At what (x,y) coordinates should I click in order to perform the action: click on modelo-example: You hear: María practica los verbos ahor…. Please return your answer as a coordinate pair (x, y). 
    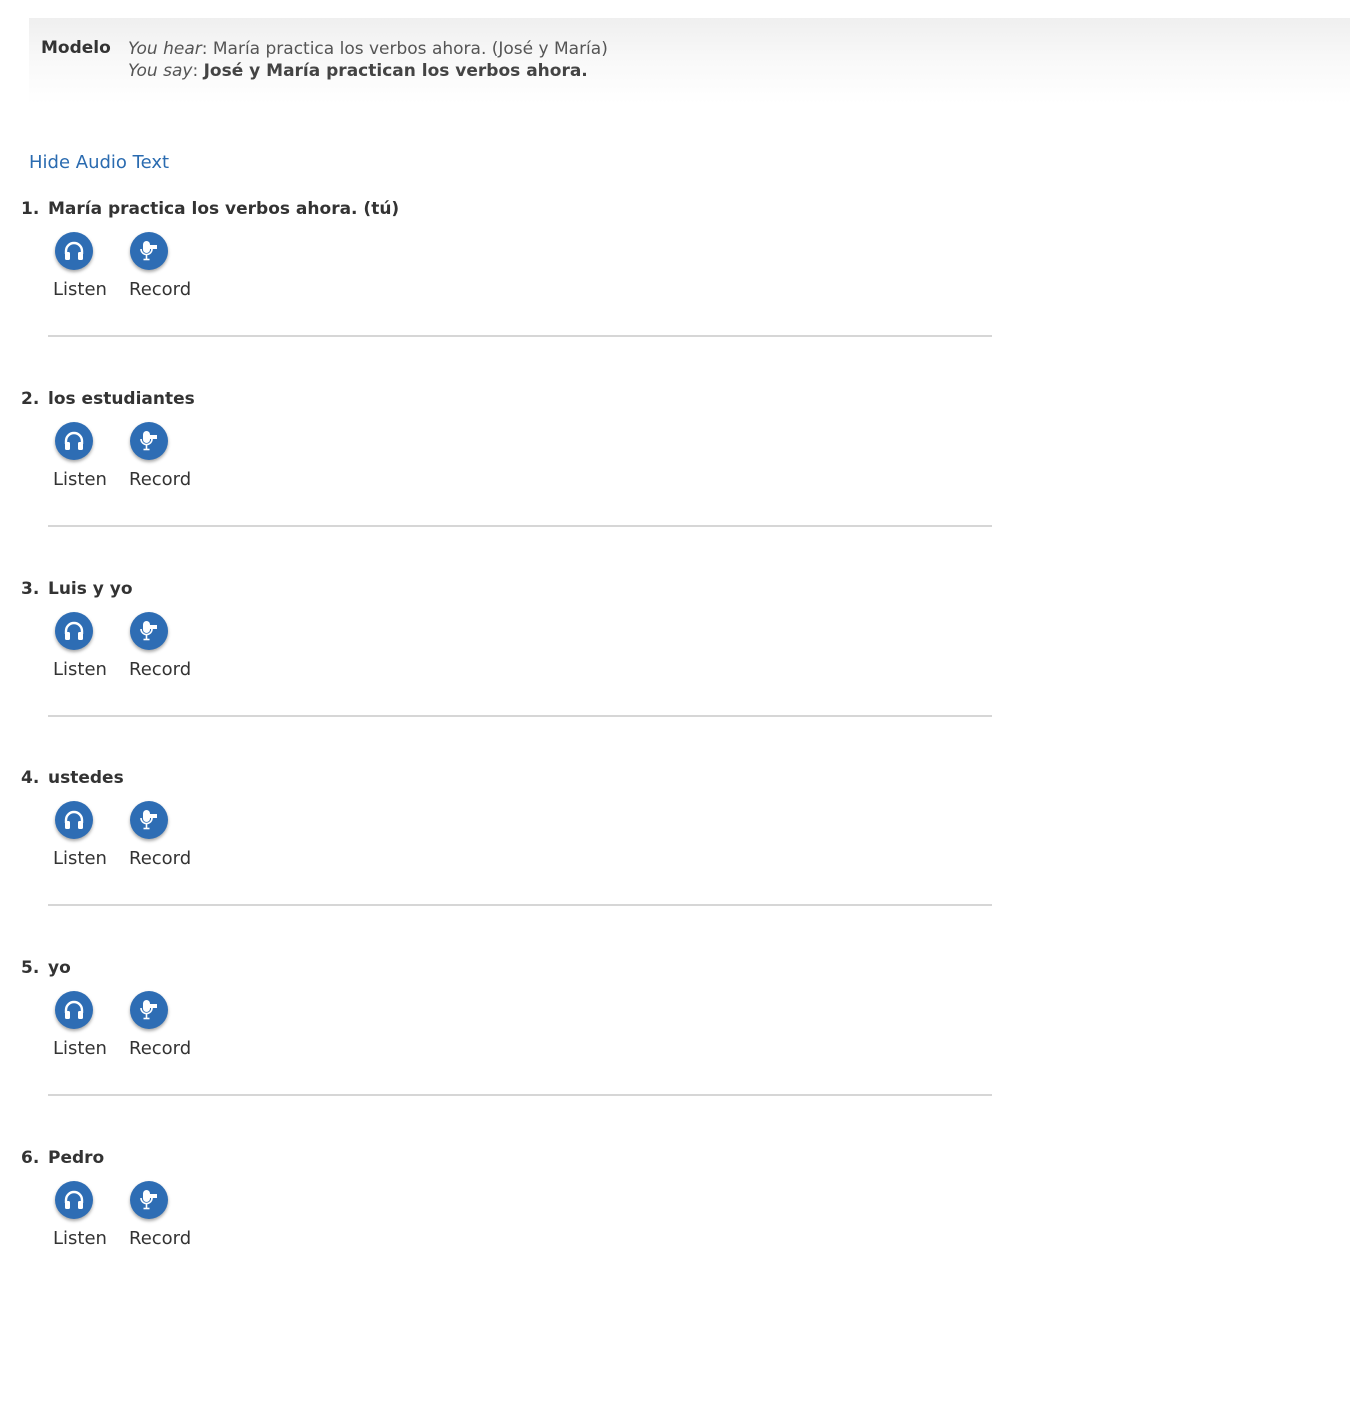
    Looking at the image, I should click on (368, 60).